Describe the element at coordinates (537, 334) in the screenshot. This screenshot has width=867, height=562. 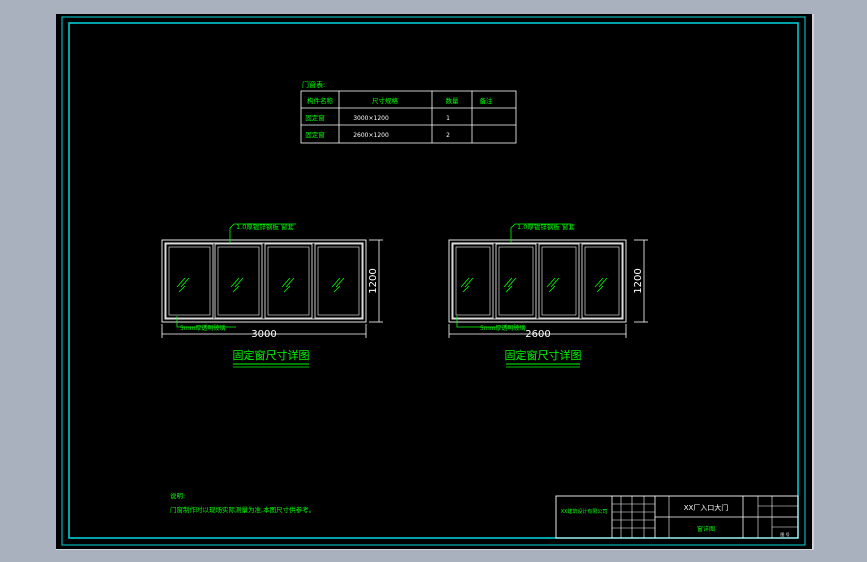
I see `width-dimension: 2600` at that location.